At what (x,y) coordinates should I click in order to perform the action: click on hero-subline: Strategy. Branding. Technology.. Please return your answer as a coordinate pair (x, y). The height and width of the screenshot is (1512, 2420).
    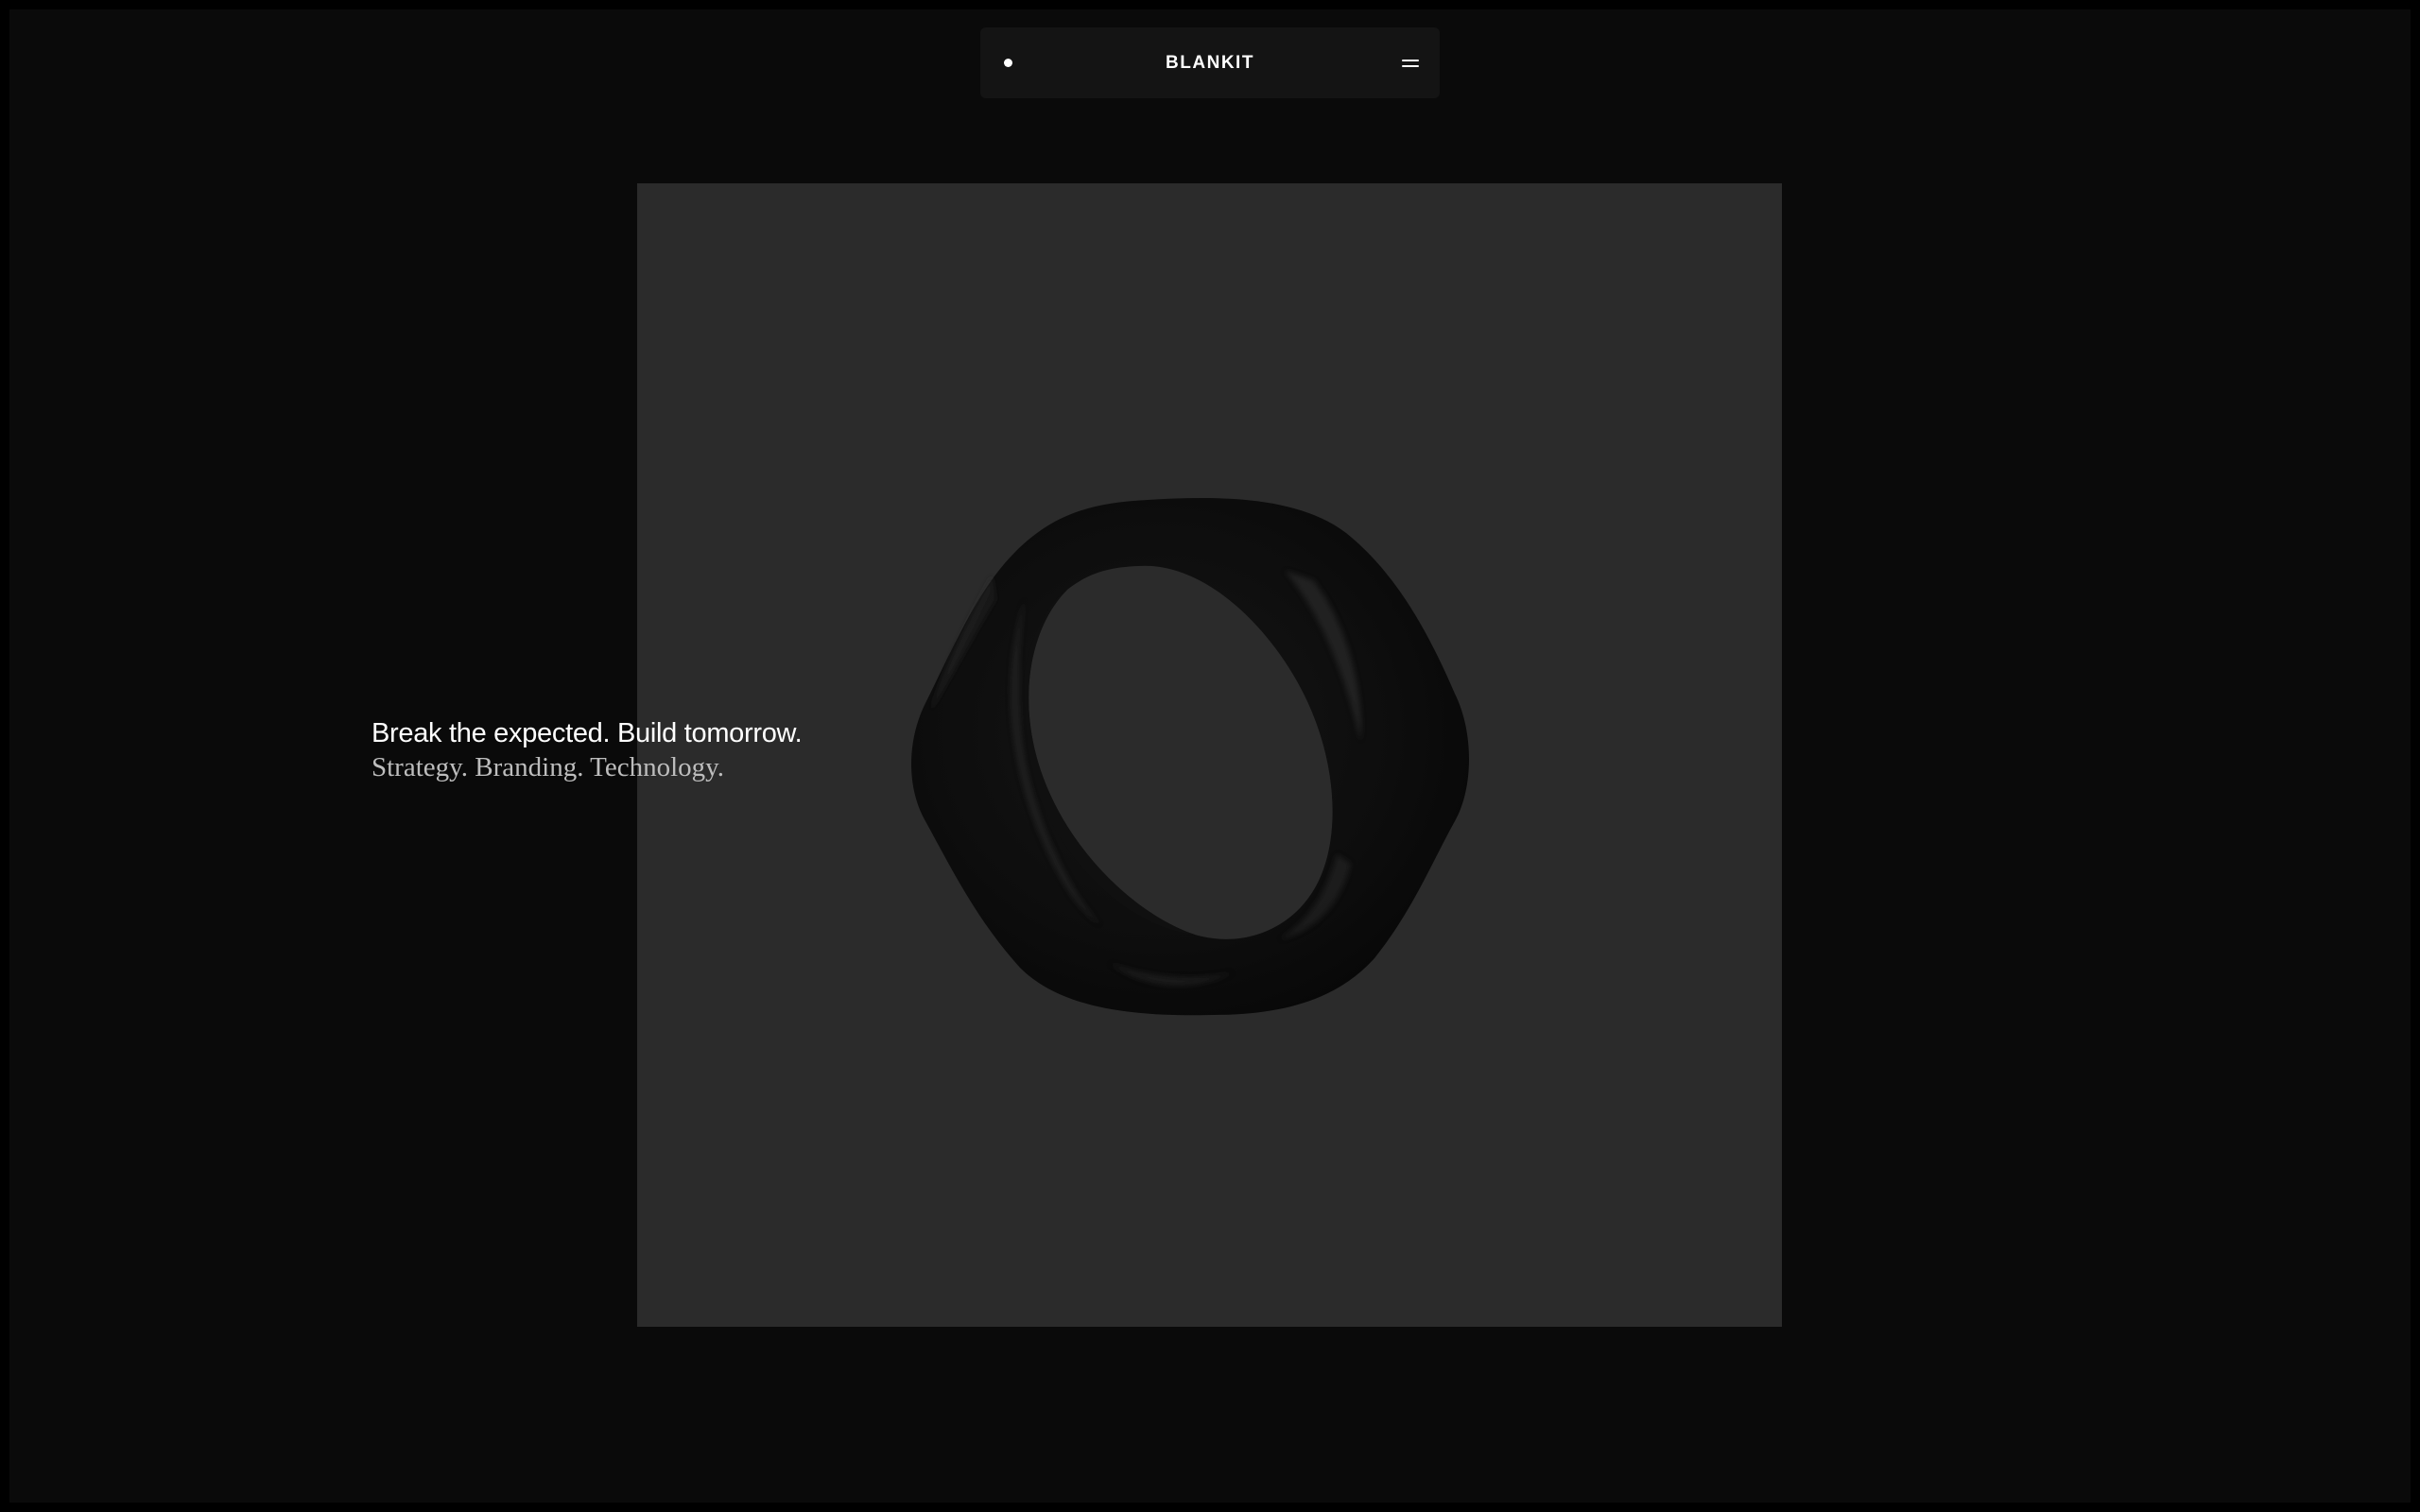
    Looking at the image, I should click on (548, 767).